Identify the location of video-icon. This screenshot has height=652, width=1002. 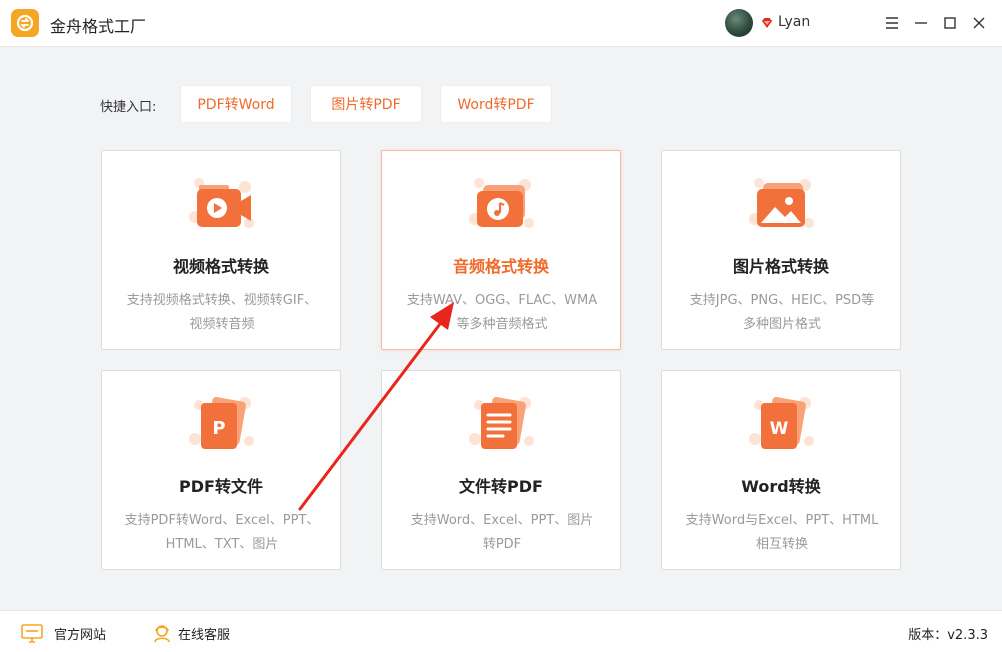
(221, 203).